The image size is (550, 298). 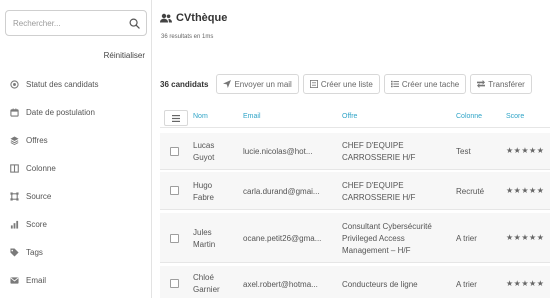 I want to click on transfer-button: Transférer, so click(x=501, y=84).